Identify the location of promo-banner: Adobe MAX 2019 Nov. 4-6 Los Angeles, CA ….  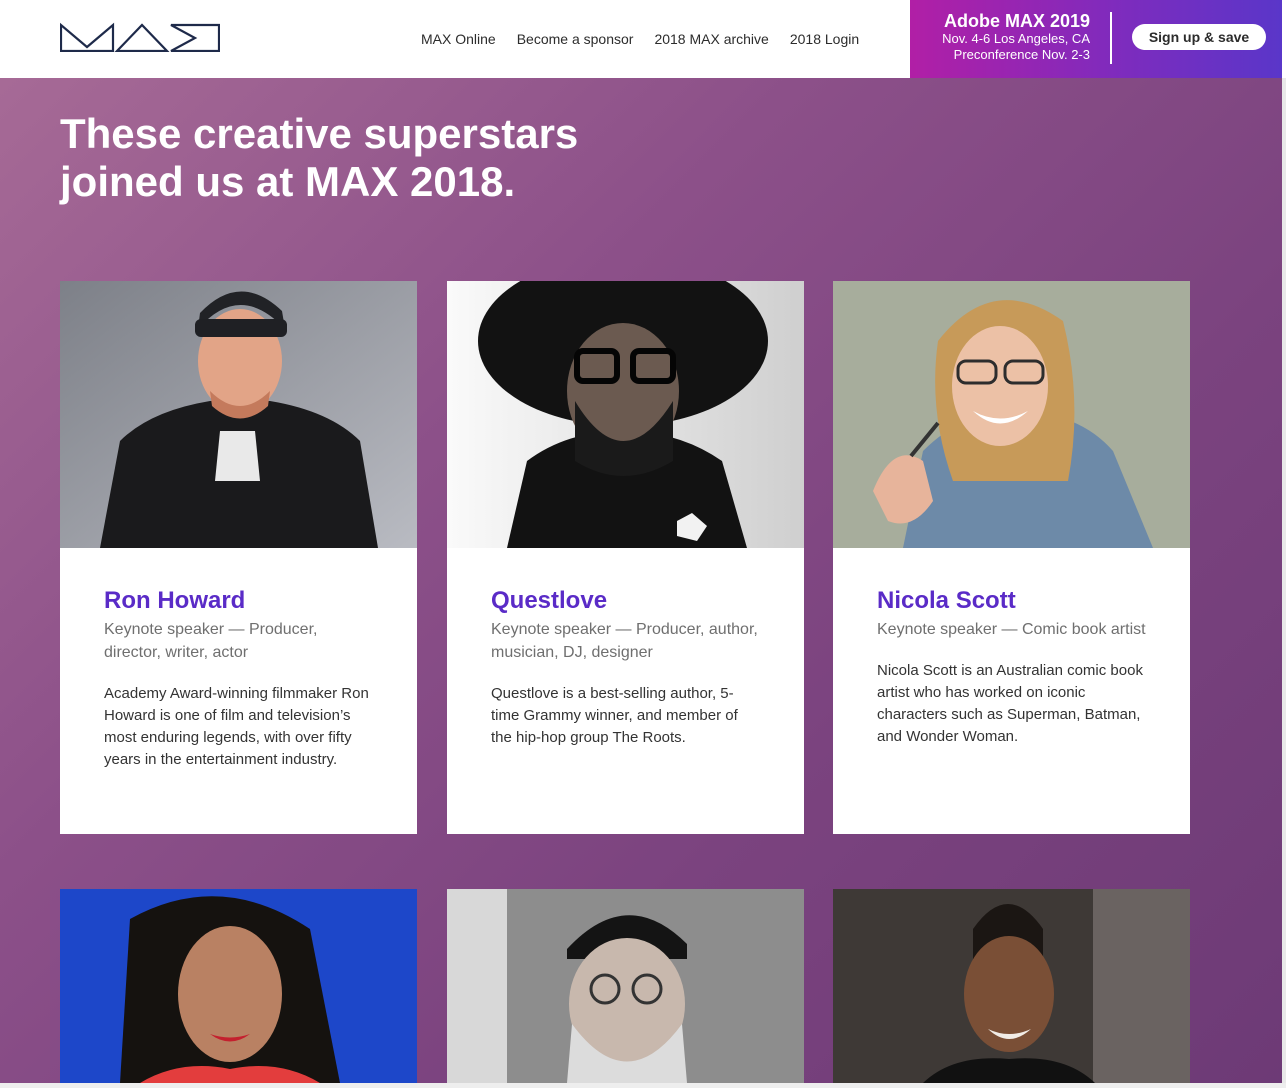
(1096, 39).